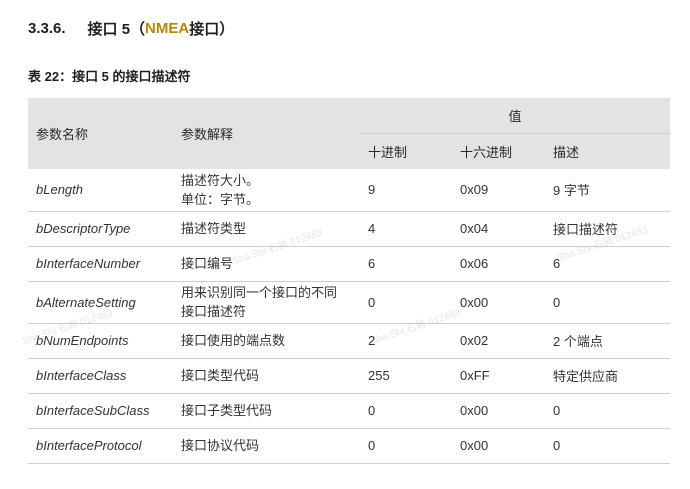 The height and width of the screenshot is (489, 690). What do you see at coordinates (100, 190) in the screenshot?
I see `param-name-cell: bLength` at bounding box center [100, 190].